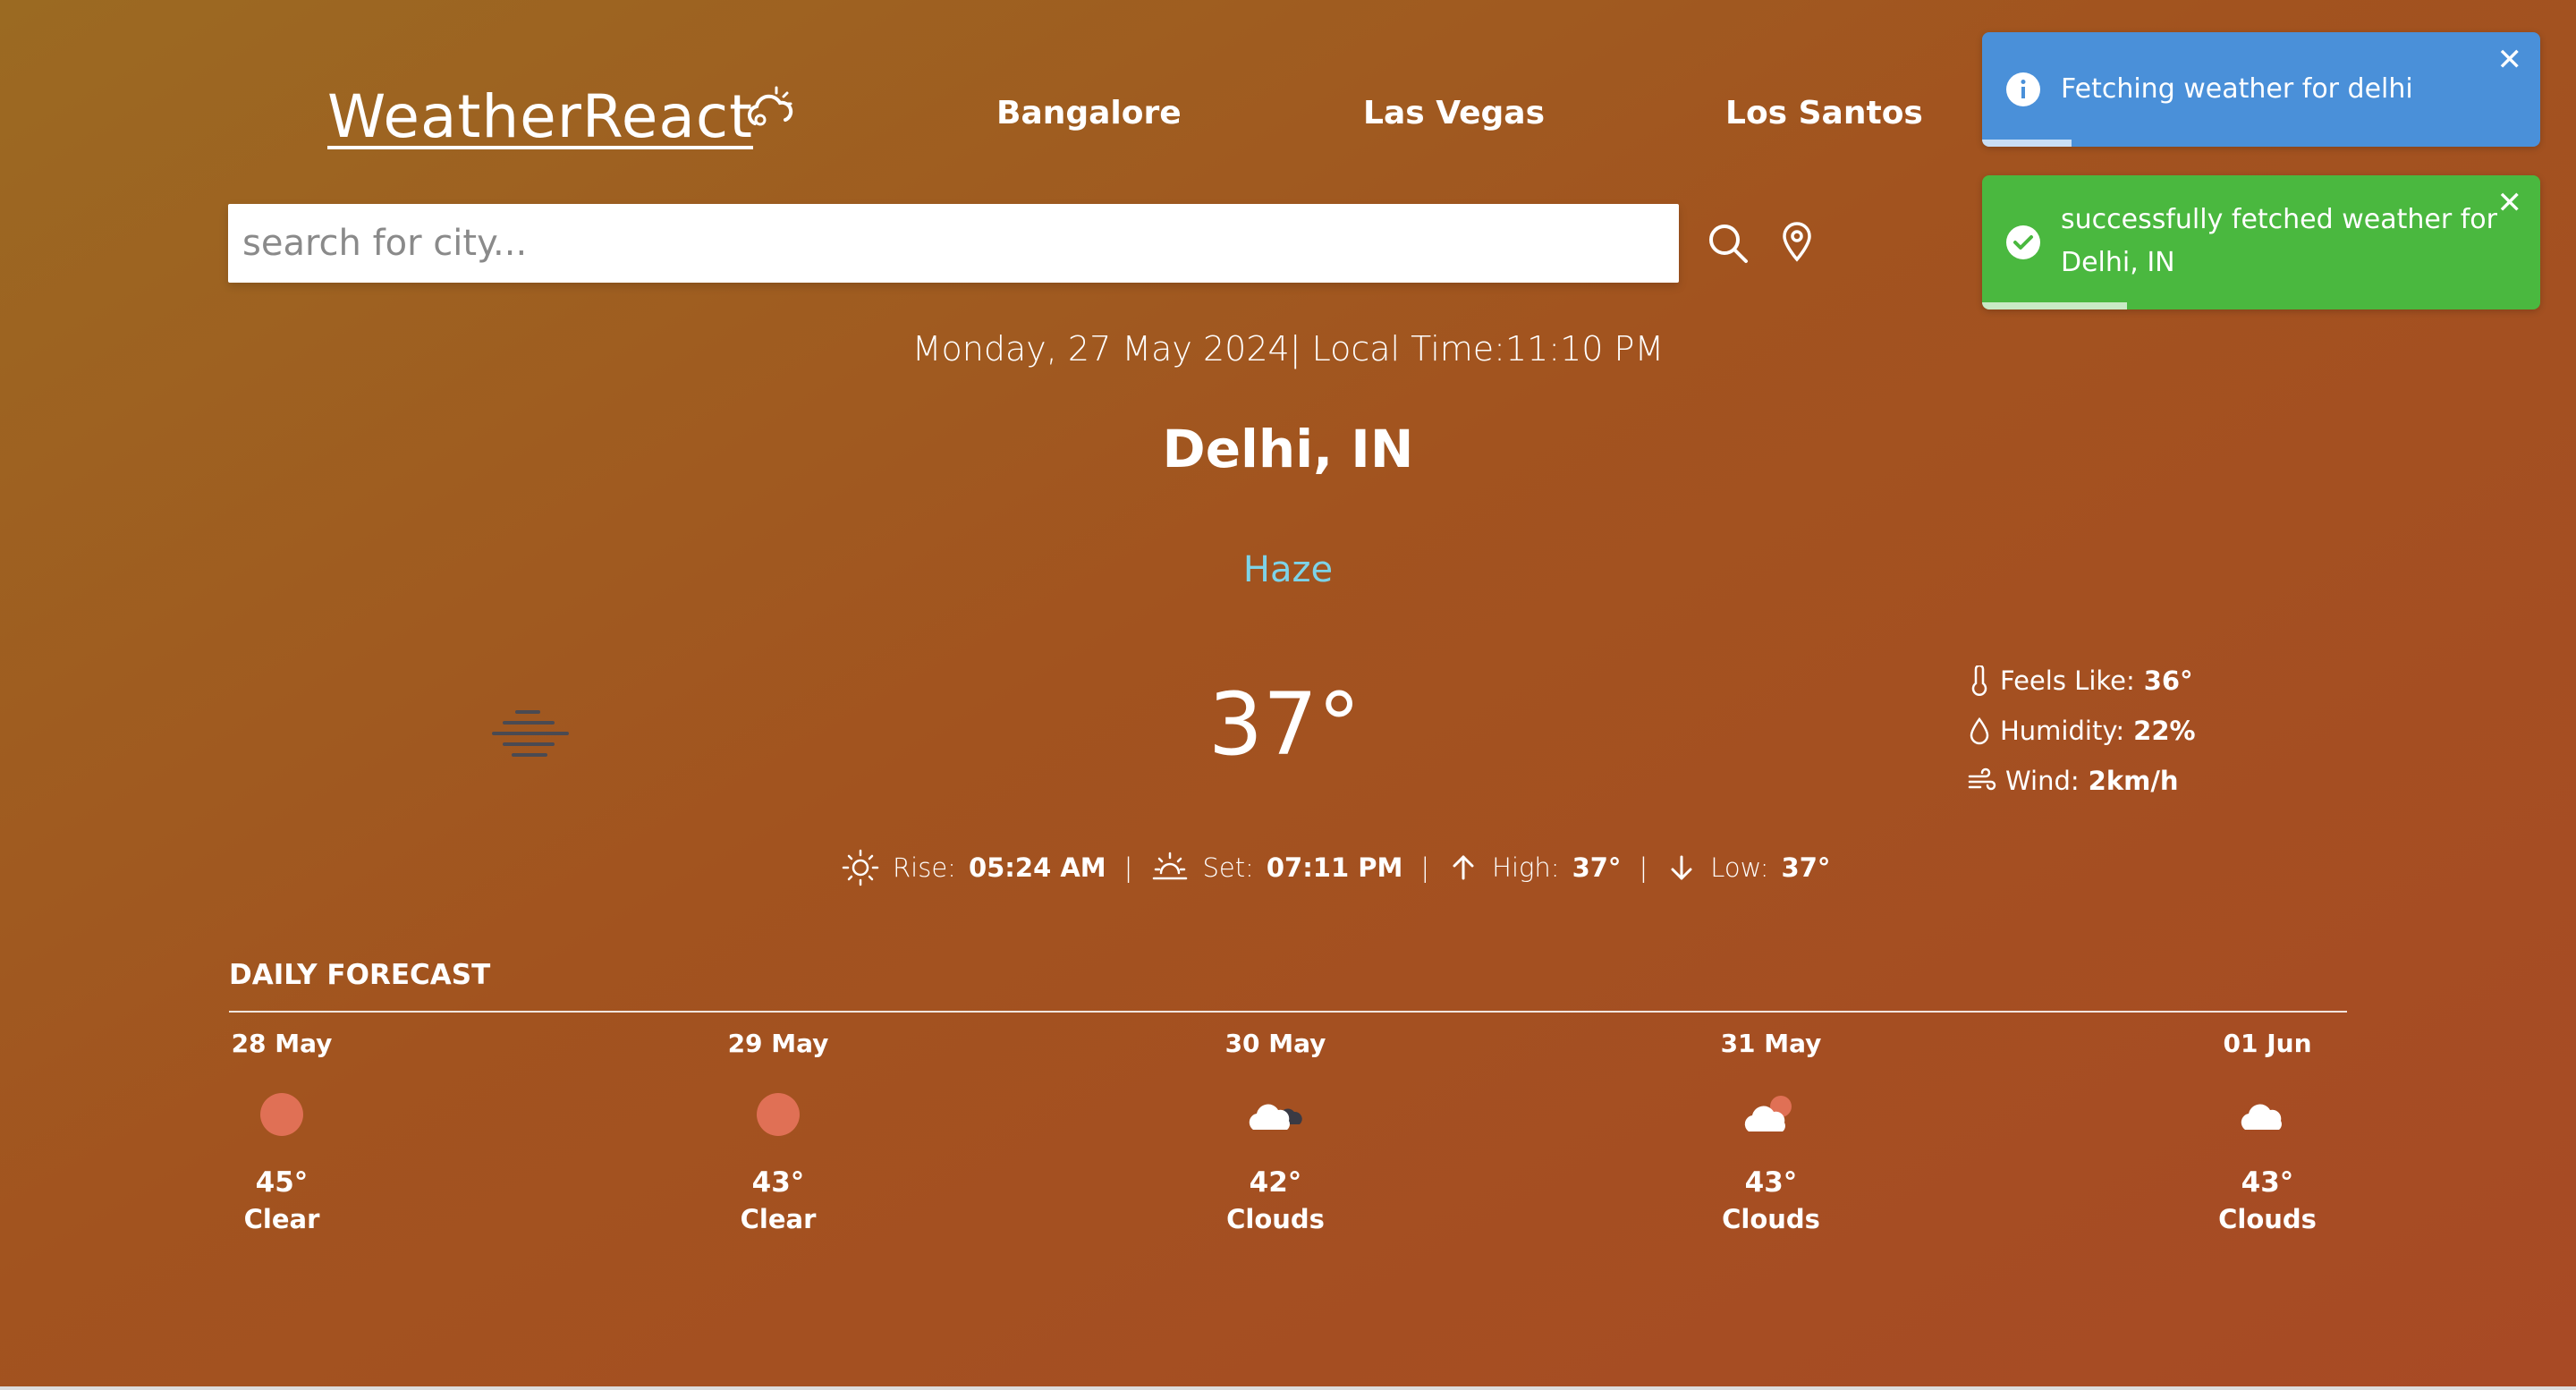 The image size is (2576, 1390). I want to click on wind-label: Wind:, so click(2042, 781).